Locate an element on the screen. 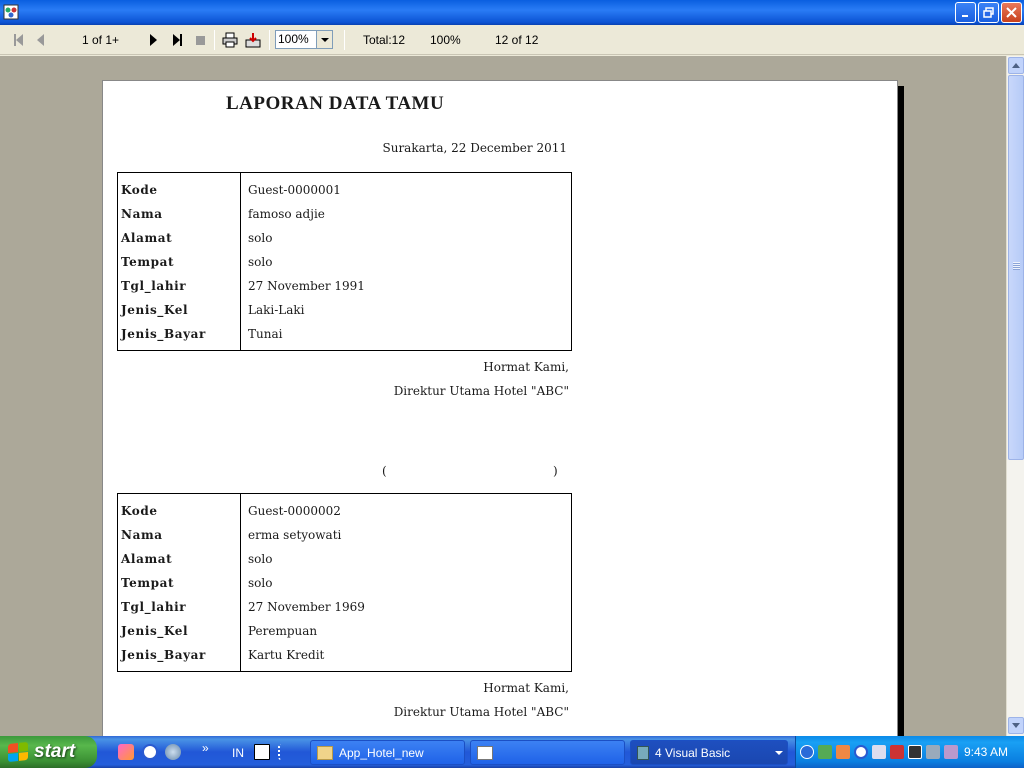 This screenshot has height=768, width=1024. s-app-icon is located at coordinates (843, 752).